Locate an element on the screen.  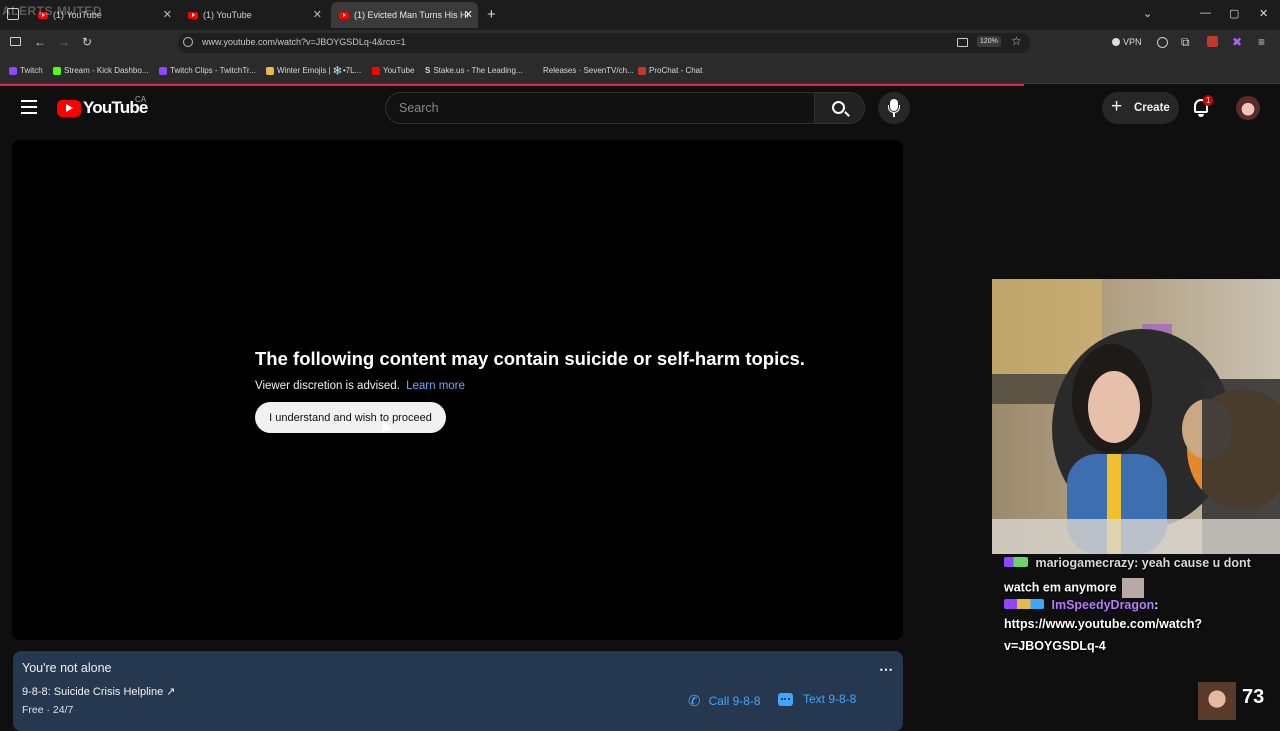
viewer-count: 73 is located at coordinates (1253, 697).